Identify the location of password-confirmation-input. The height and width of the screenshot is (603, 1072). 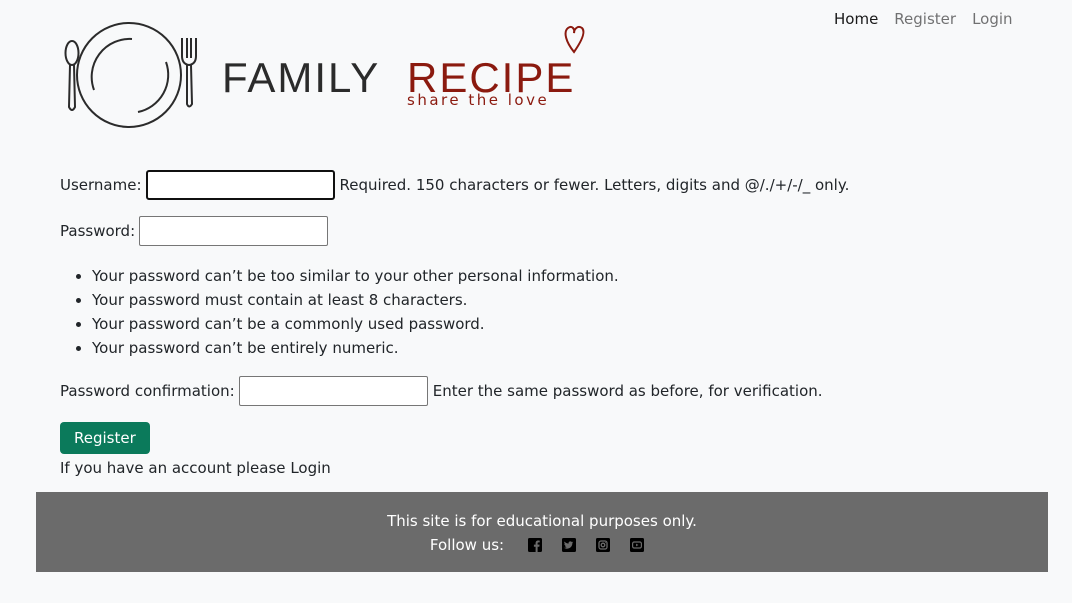
(333, 391).